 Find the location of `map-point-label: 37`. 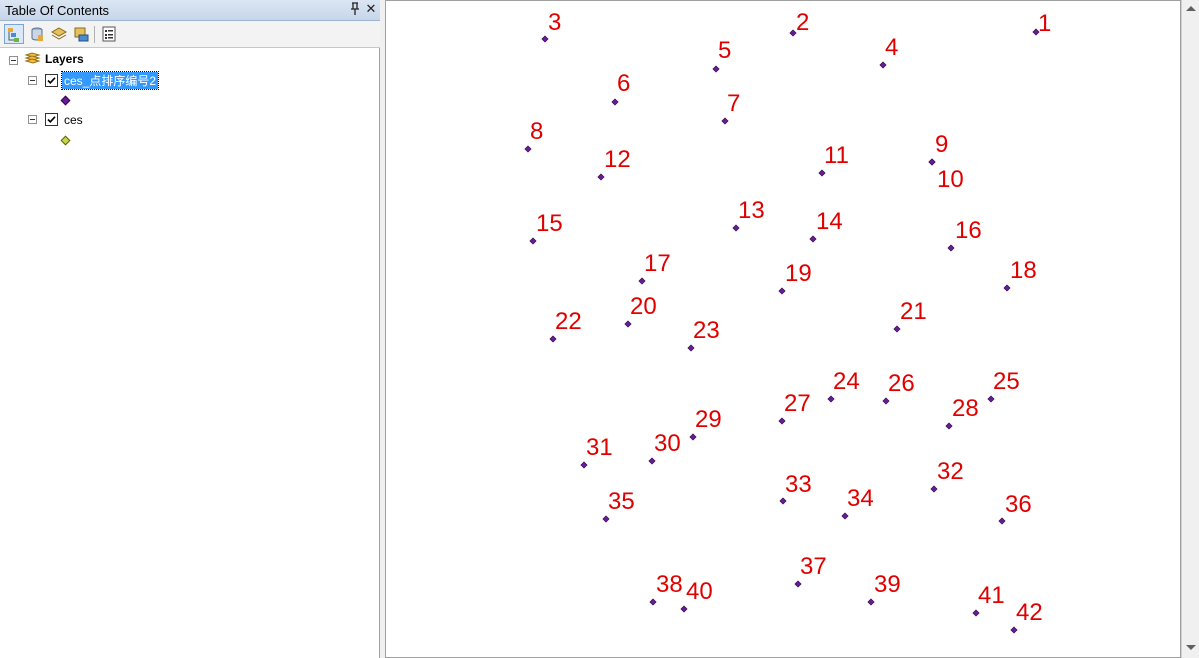

map-point-label: 37 is located at coordinates (813, 566).